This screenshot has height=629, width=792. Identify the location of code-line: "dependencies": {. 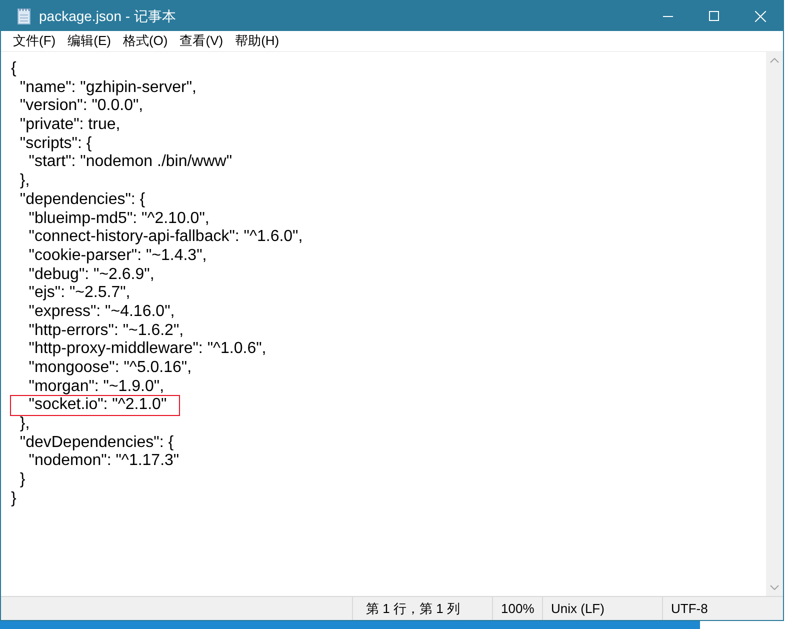
(82, 200).